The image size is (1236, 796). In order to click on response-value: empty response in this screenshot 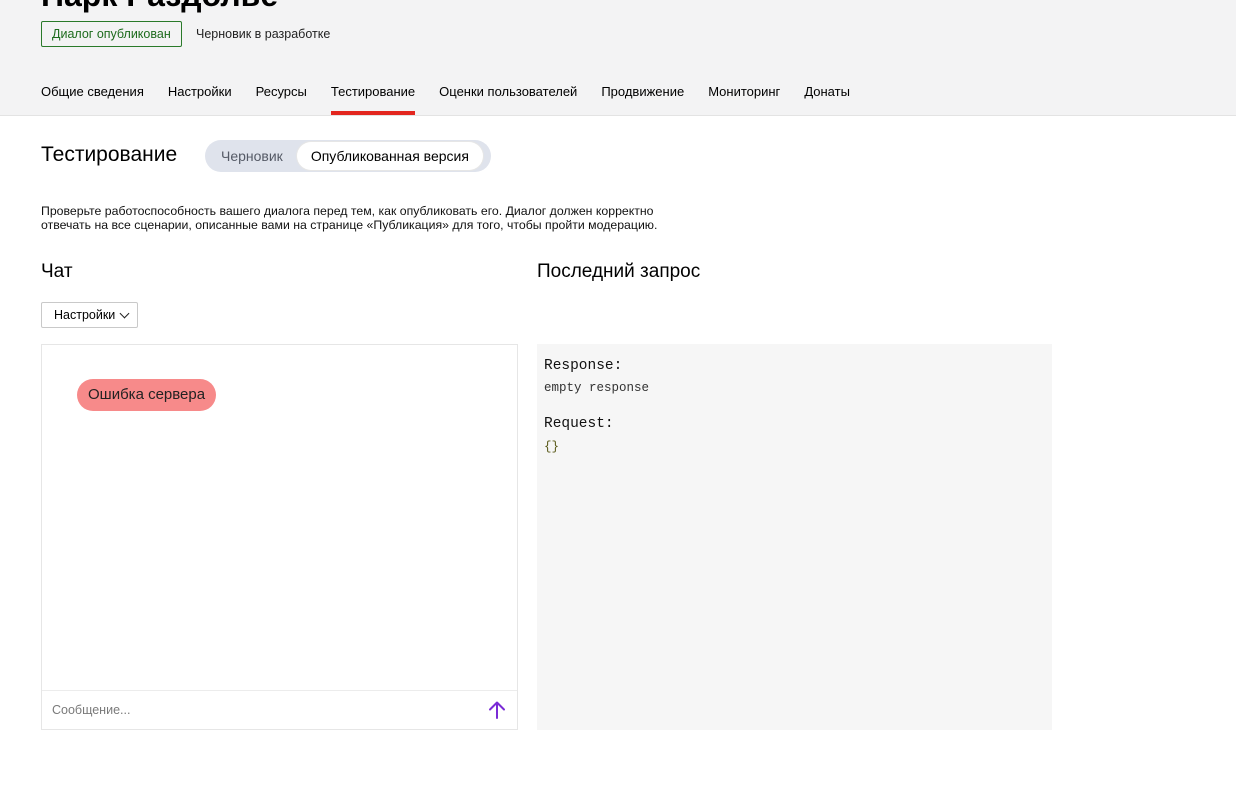, I will do `click(597, 388)`.